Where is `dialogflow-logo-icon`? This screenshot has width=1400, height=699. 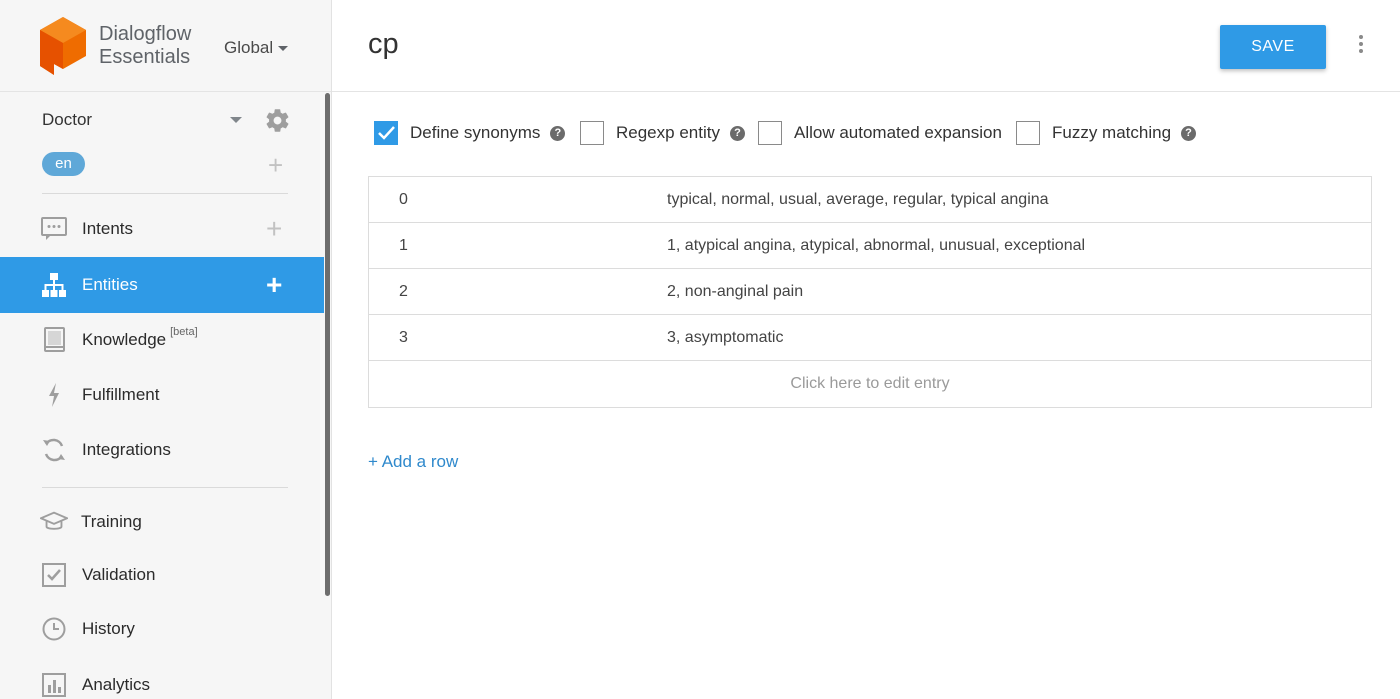 dialogflow-logo-icon is located at coordinates (63, 45).